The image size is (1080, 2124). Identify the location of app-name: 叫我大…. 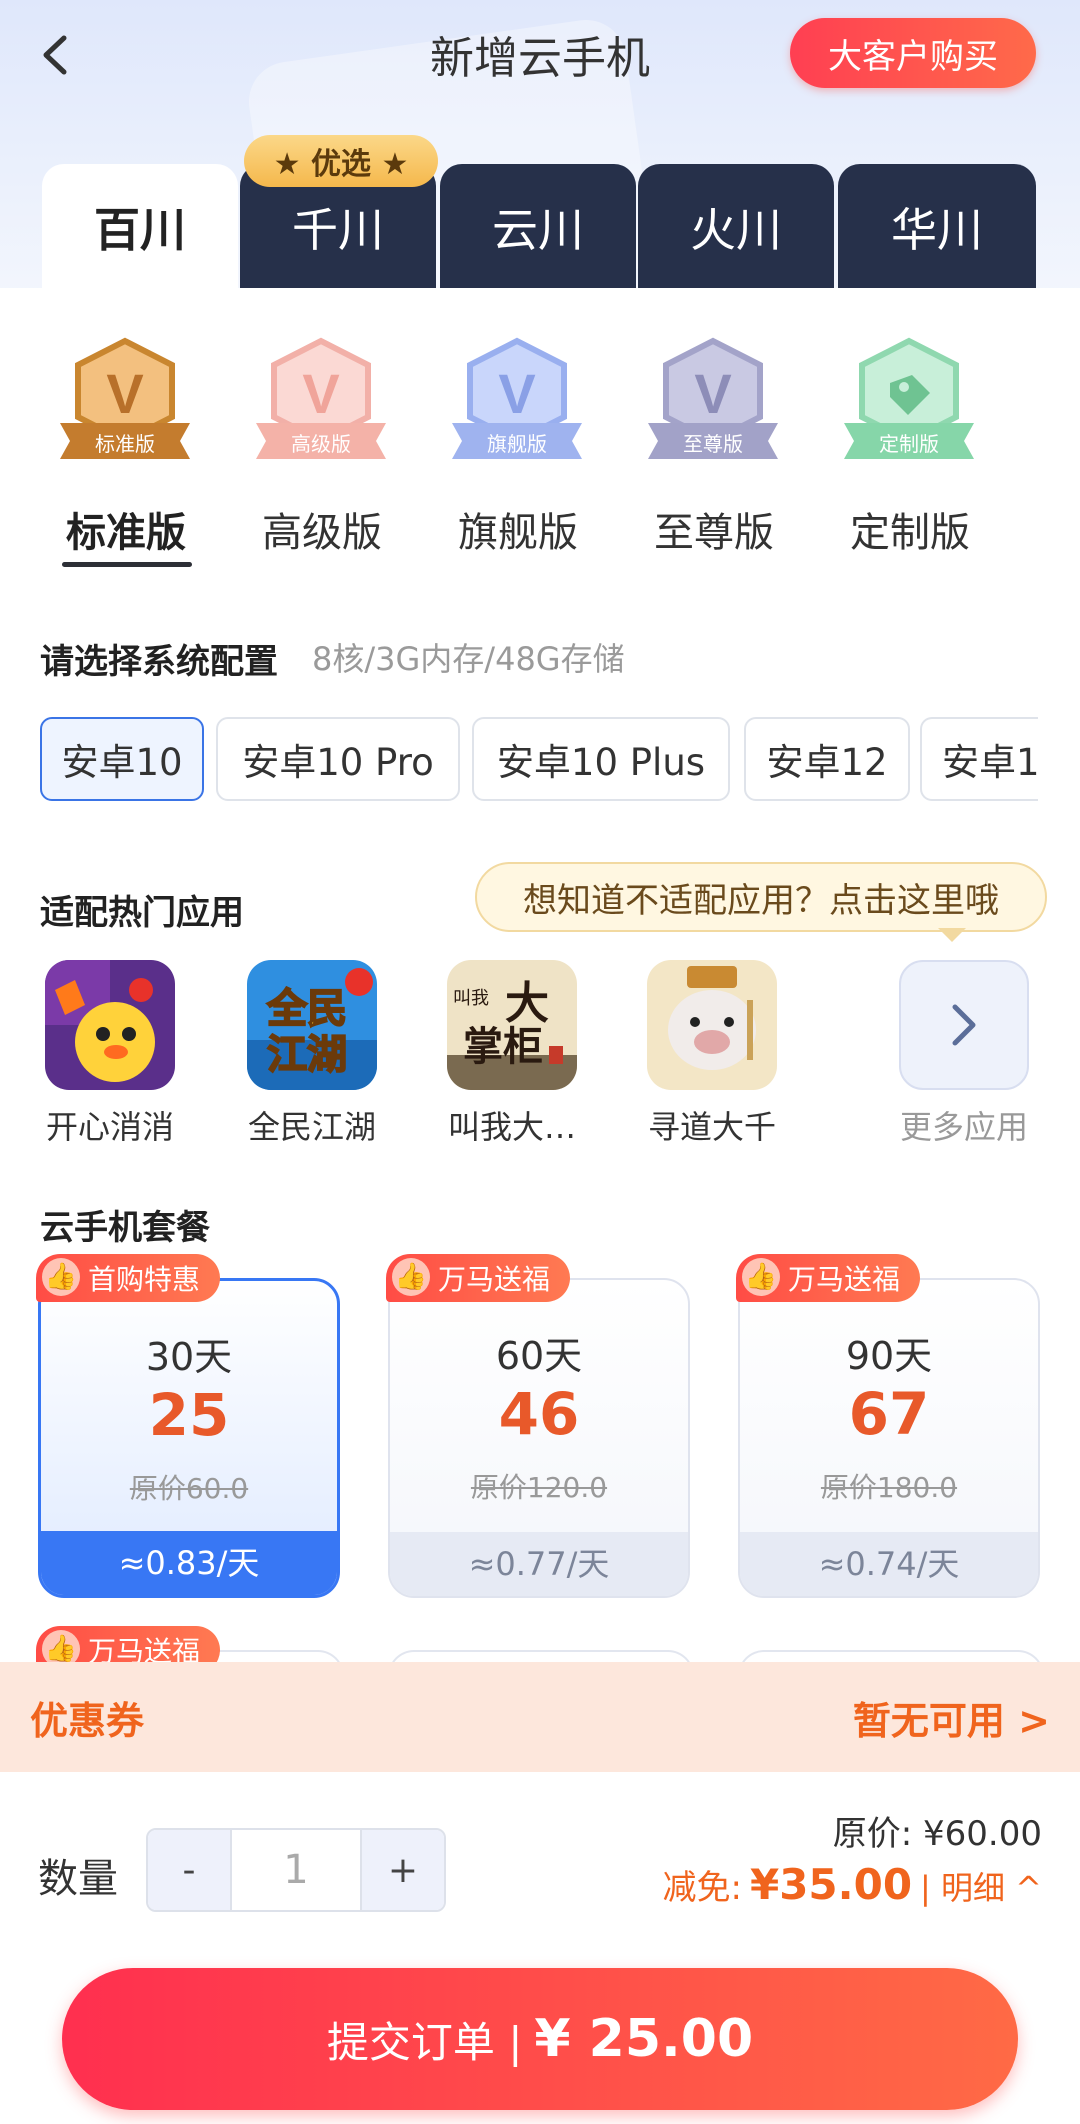
(511, 1127).